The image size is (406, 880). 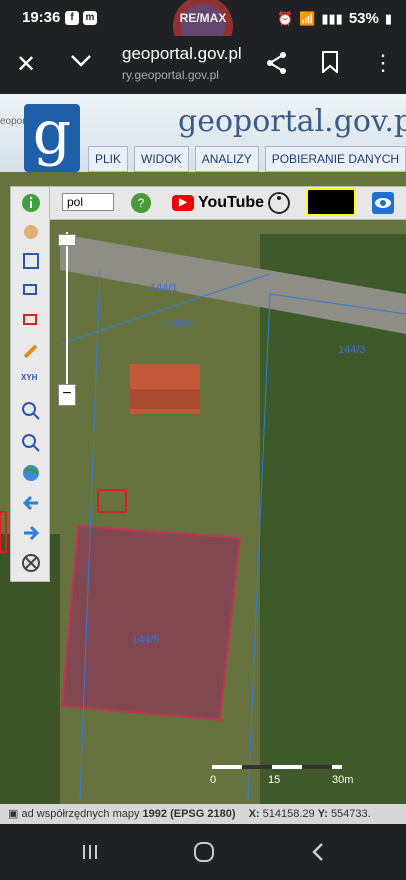 I want to click on youtube-label: YouTube, so click(x=231, y=202).